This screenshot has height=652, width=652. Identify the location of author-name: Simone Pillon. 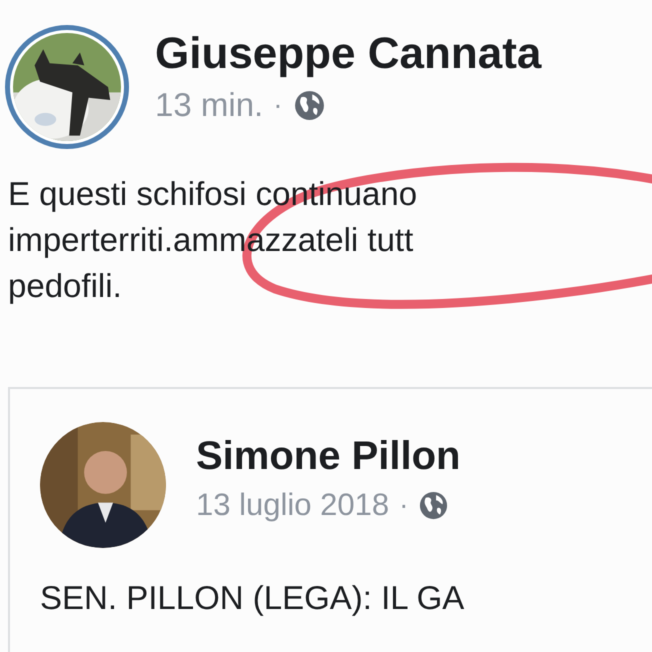
(328, 456).